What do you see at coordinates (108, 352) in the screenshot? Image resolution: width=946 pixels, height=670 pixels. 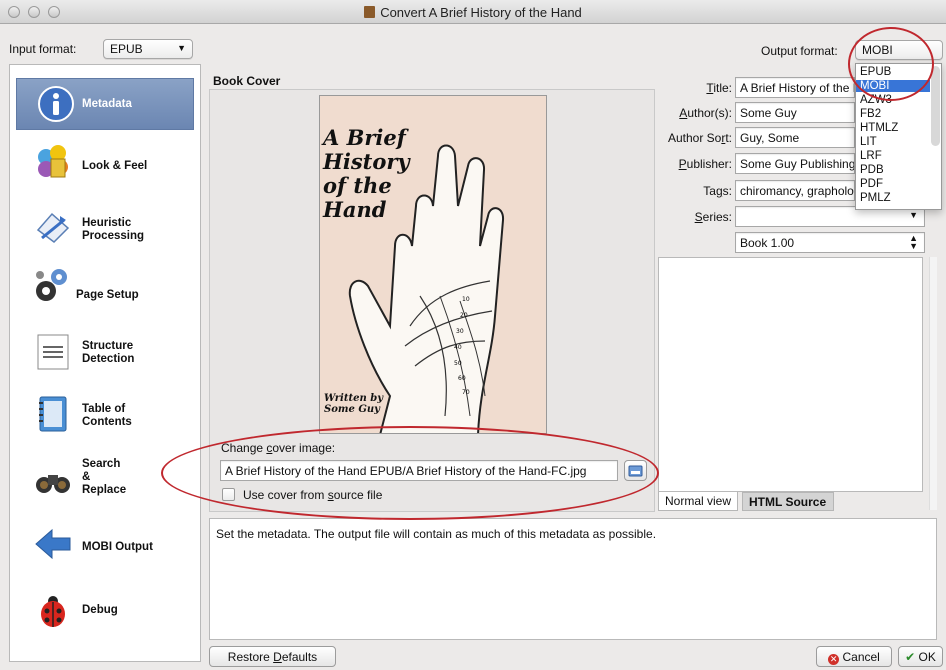 I see `sidebar-item-label: Structure Detection` at bounding box center [108, 352].